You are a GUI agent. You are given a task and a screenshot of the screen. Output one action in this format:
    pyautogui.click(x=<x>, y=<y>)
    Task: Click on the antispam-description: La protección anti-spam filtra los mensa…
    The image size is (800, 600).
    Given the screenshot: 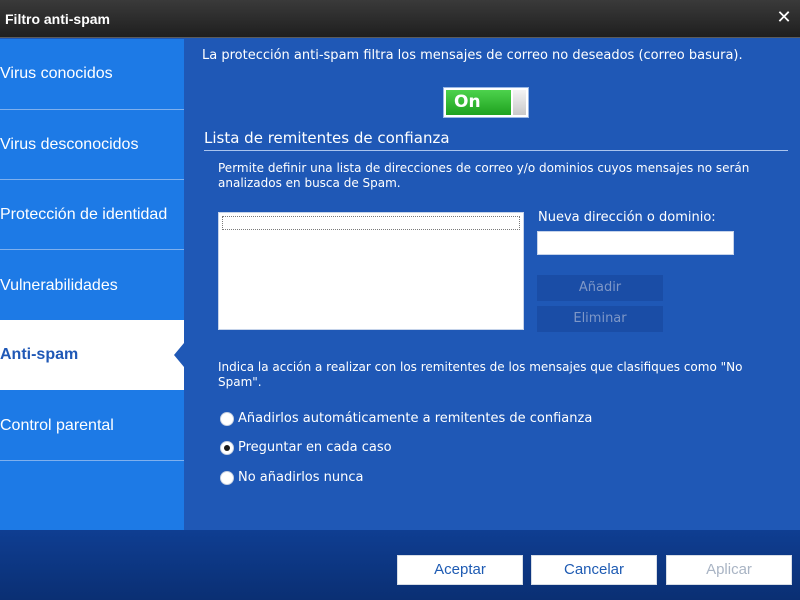 What is the action you would take?
    pyautogui.click(x=472, y=55)
    